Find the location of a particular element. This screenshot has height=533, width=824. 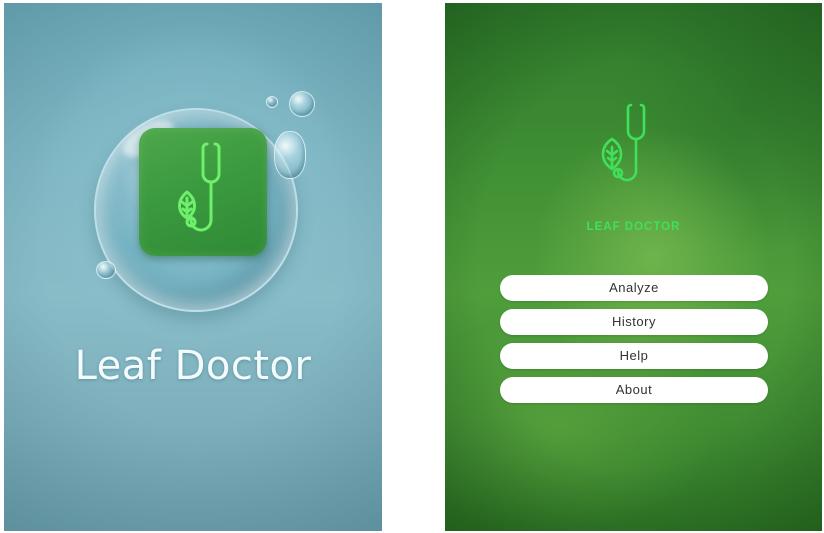

droplet-small-top is located at coordinates (302, 104).